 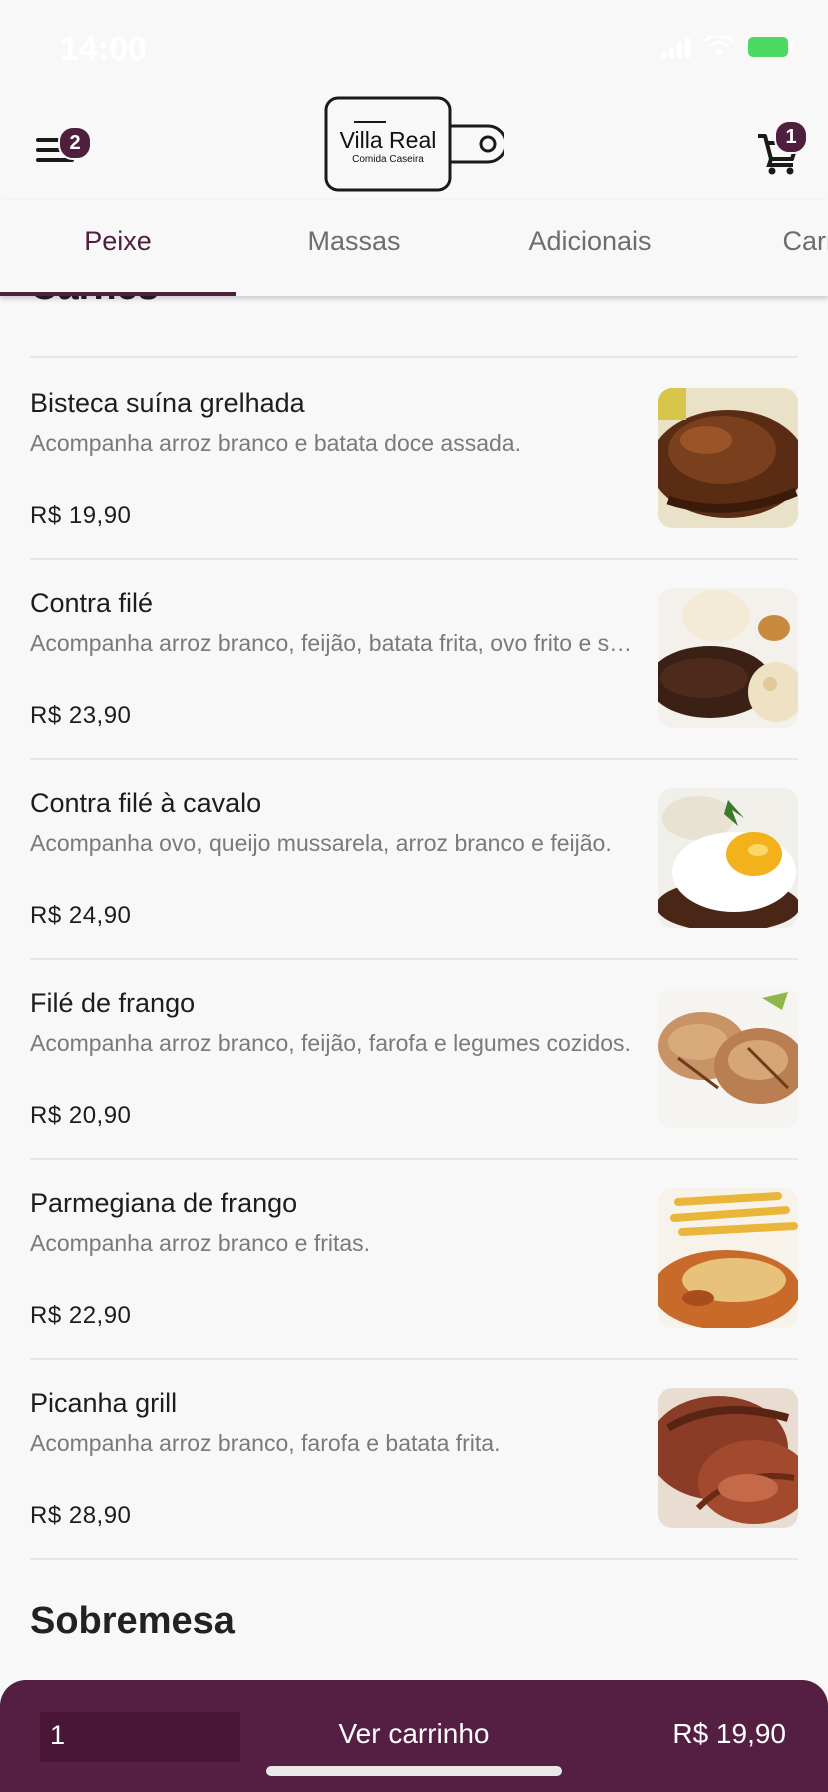 What do you see at coordinates (81, 1515) in the screenshot?
I see `item-price: R$ 28,90` at bounding box center [81, 1515].